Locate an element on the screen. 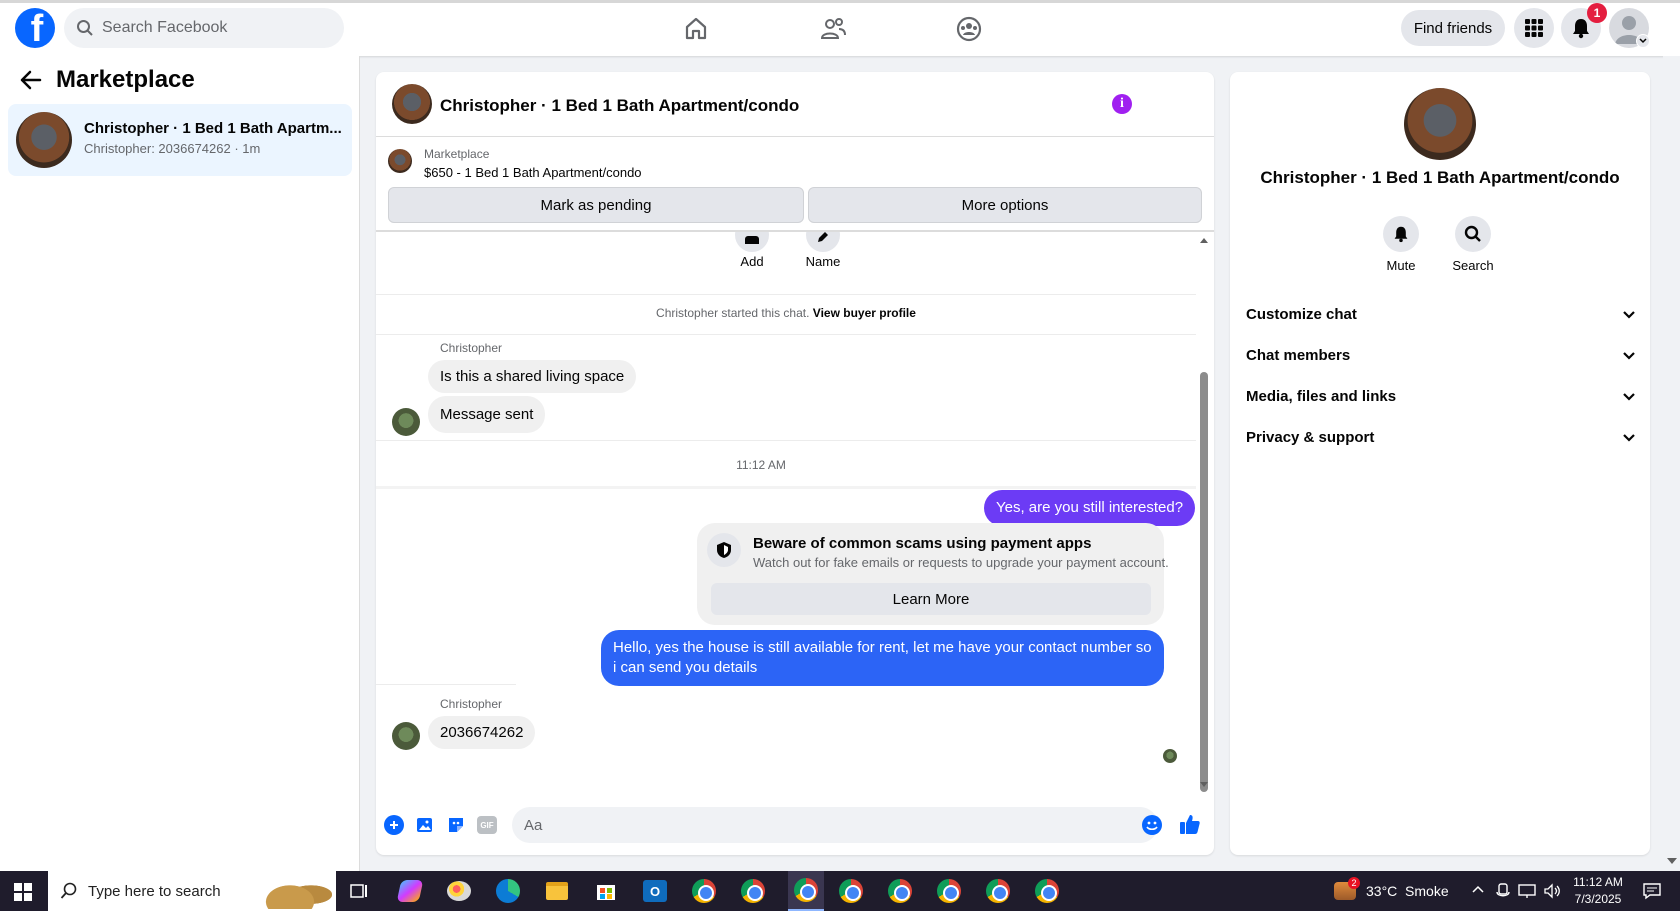 The width and height of the screenshot is (1680, 911). more-options-label: More options is located at coordinates (1005, 205).